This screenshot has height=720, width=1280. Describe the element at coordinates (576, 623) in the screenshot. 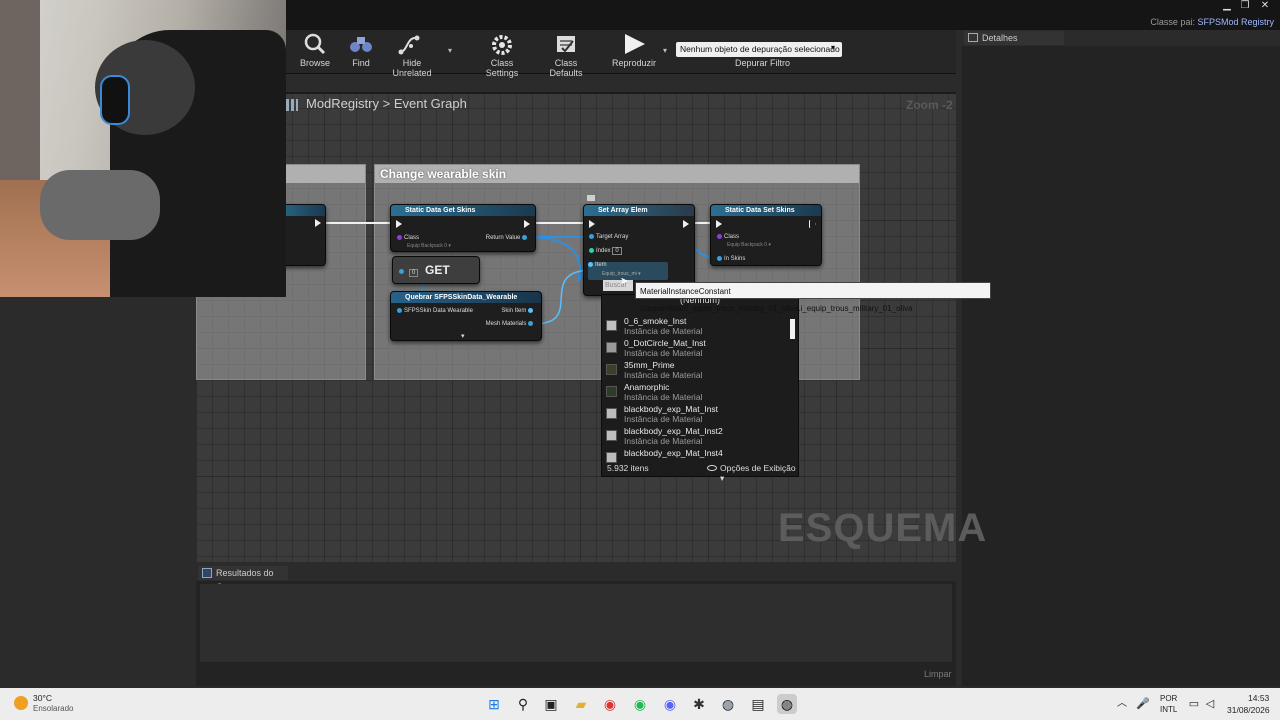

I see `results-log` at that location.